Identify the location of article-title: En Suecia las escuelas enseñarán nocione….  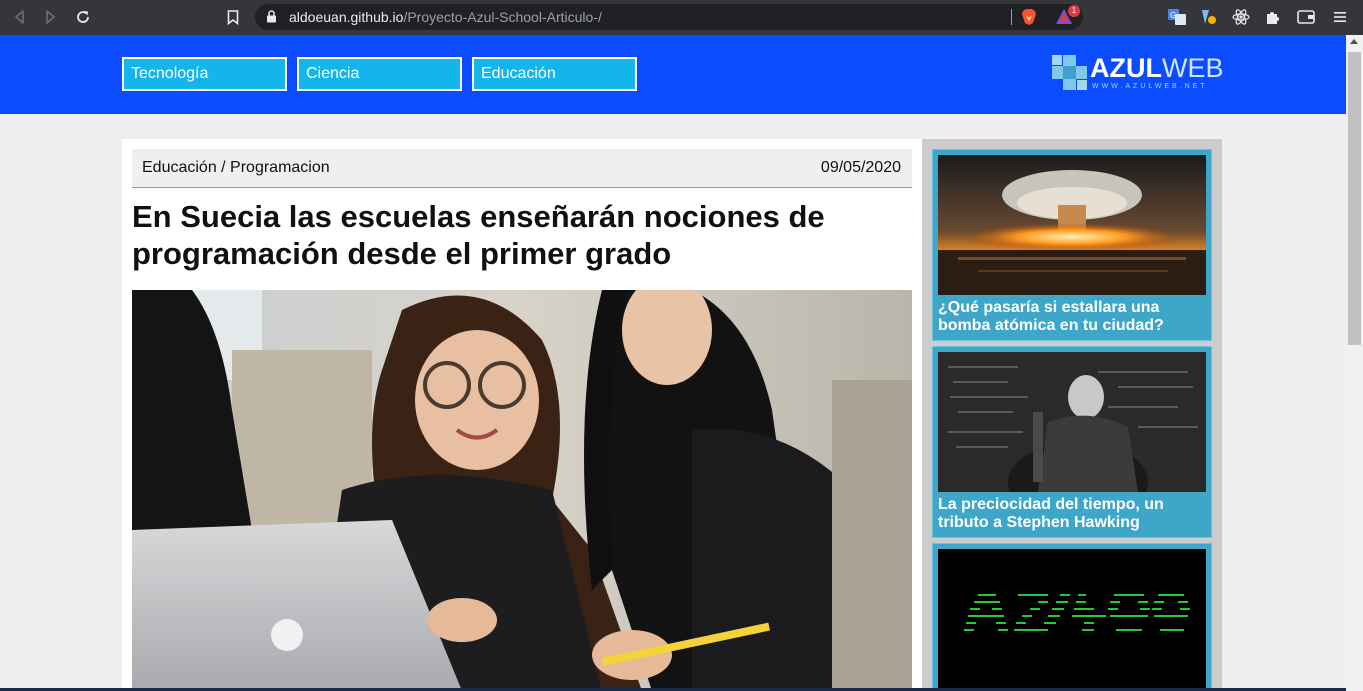
(478, 235).